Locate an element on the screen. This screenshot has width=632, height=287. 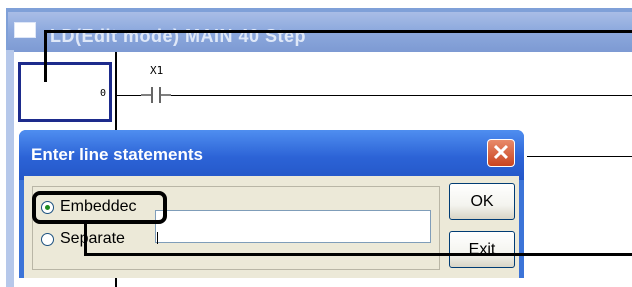
ladder-cursor is located at coordinates (65, 92).